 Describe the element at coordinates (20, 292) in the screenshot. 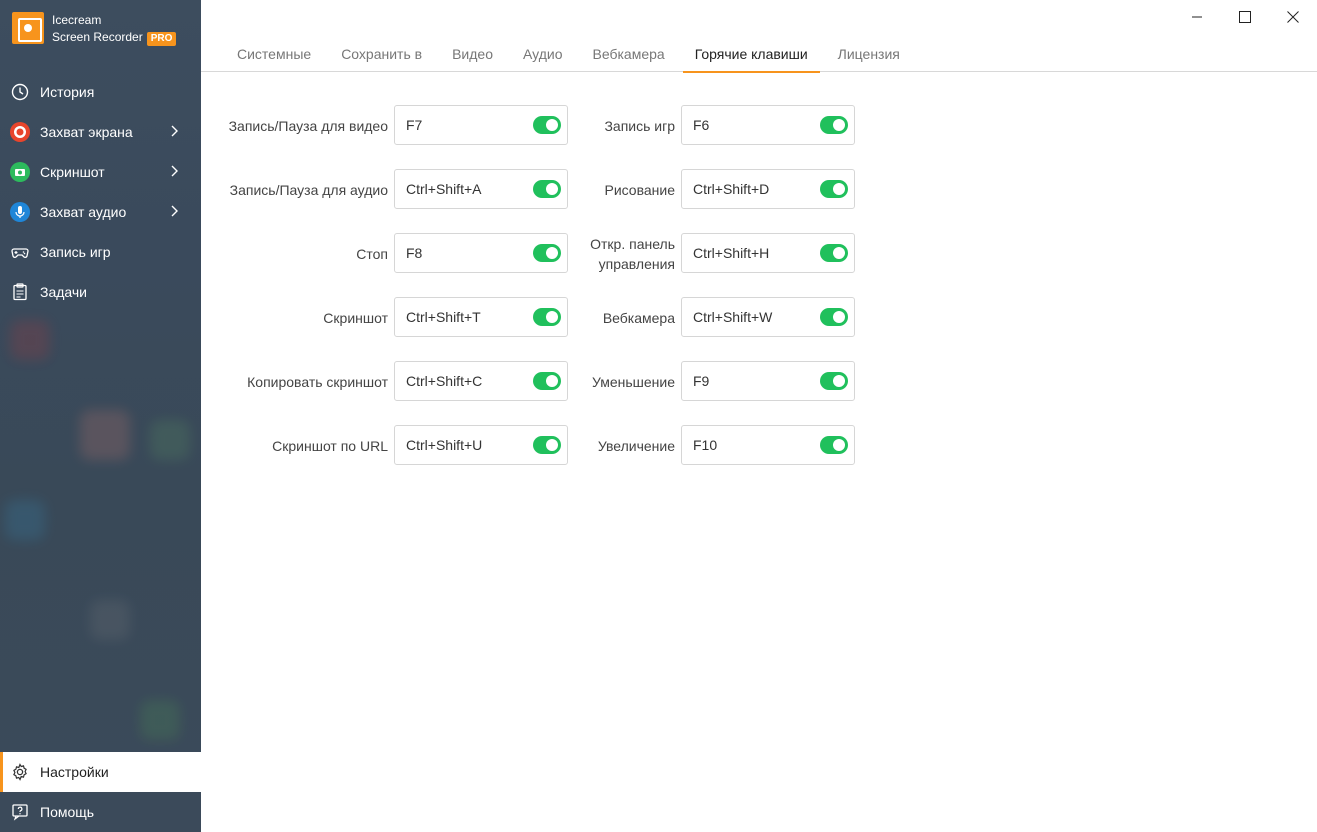

I see `tasks-icon` at that location.